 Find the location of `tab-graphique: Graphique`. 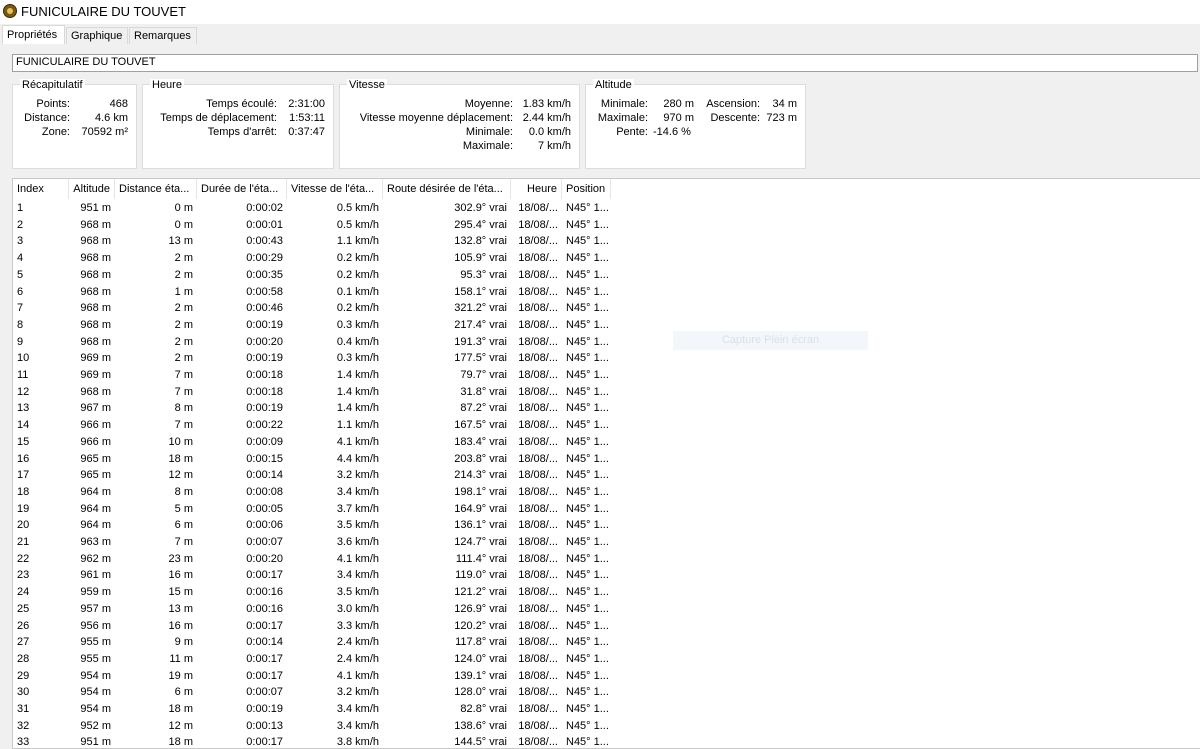

tab-graphique: Graphique is located at coordinates (97, 36).